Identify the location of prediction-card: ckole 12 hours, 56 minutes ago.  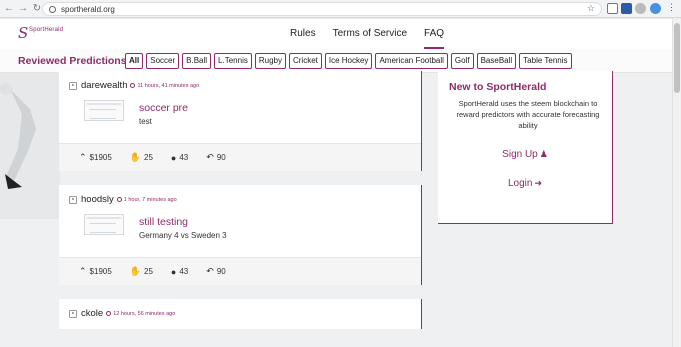
(240, 314).